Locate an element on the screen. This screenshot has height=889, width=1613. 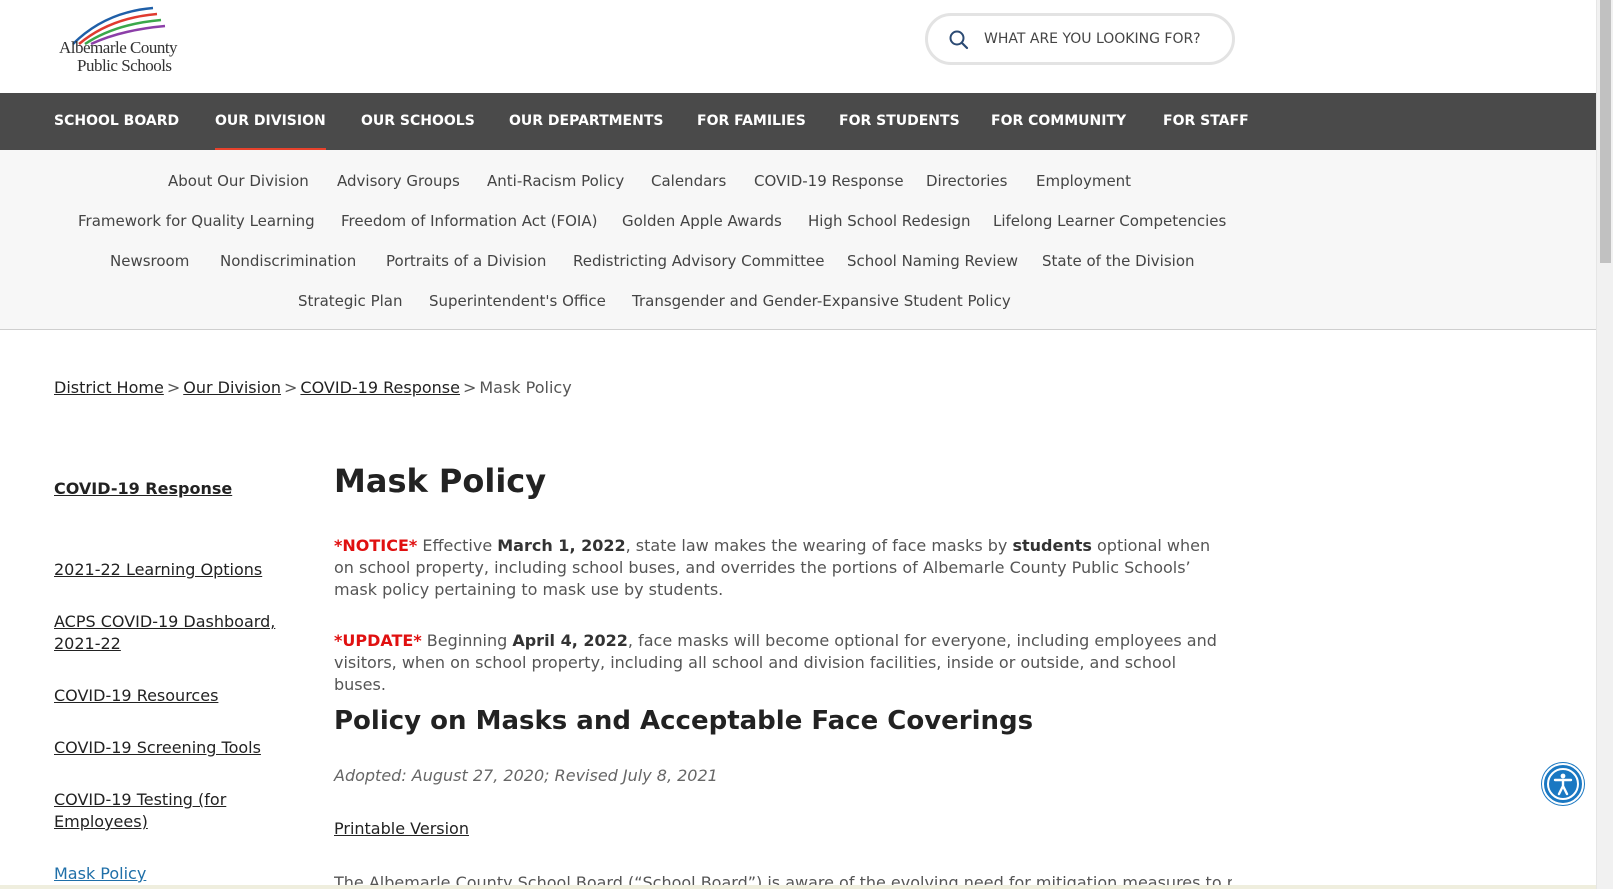
nav-for-students: FOR STUDENTS is located at coordinates (899, 121).